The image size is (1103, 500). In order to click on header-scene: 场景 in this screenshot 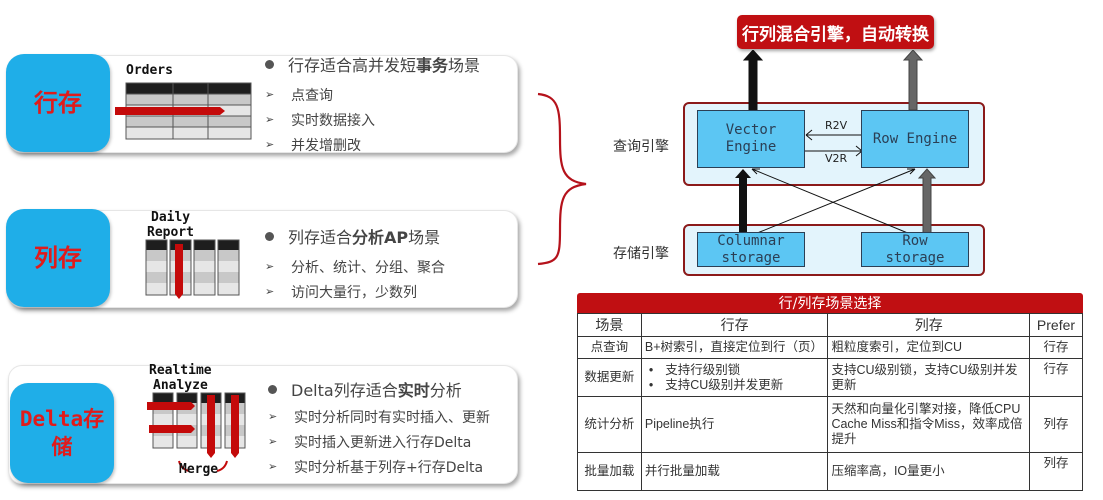, I will do `click(609, 325)`.